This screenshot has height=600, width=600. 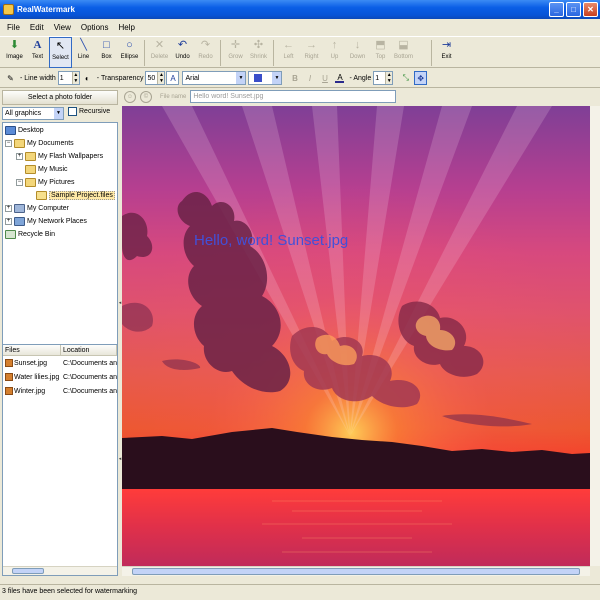 I want to click on tree-item-flash-wallpapers: + My Flash Wallpapers, so click(x=59, y=156).